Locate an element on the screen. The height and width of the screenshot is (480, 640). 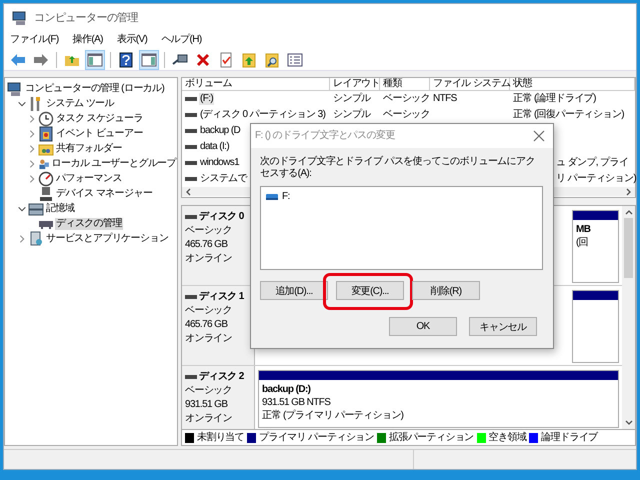
legend-label: プライマリ パーティション is located at coordinates (316, 438).